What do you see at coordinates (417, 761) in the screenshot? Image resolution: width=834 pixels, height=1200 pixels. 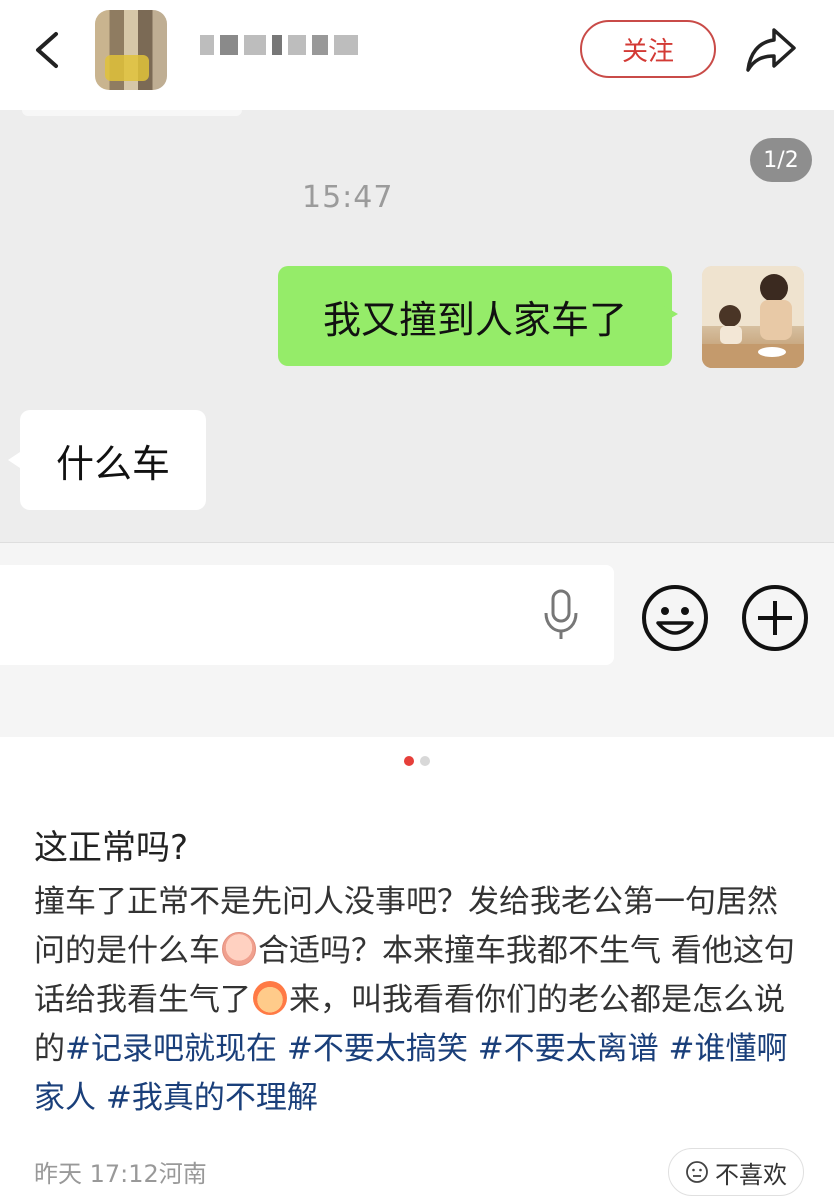 I see `carousel-indicator` at bounding box center [417, 761].